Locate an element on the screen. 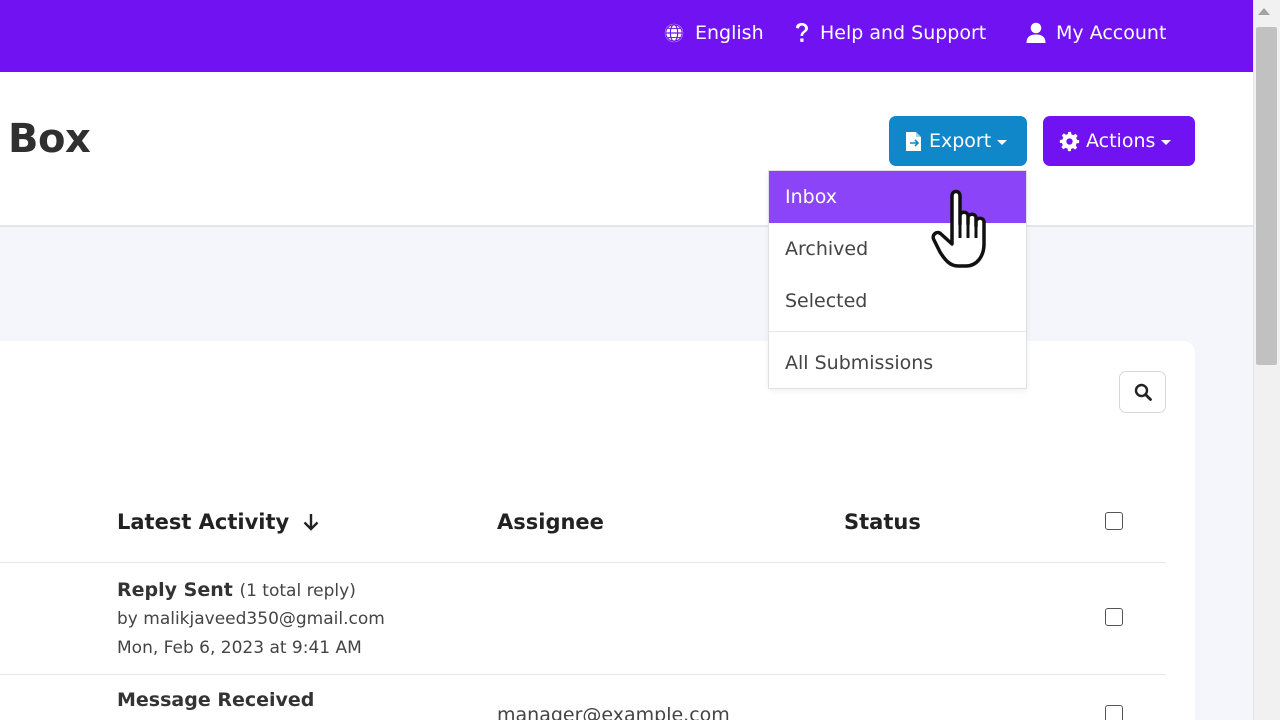  column-header-latest-activity: Latest Activity is located at coordinates (219, 522).